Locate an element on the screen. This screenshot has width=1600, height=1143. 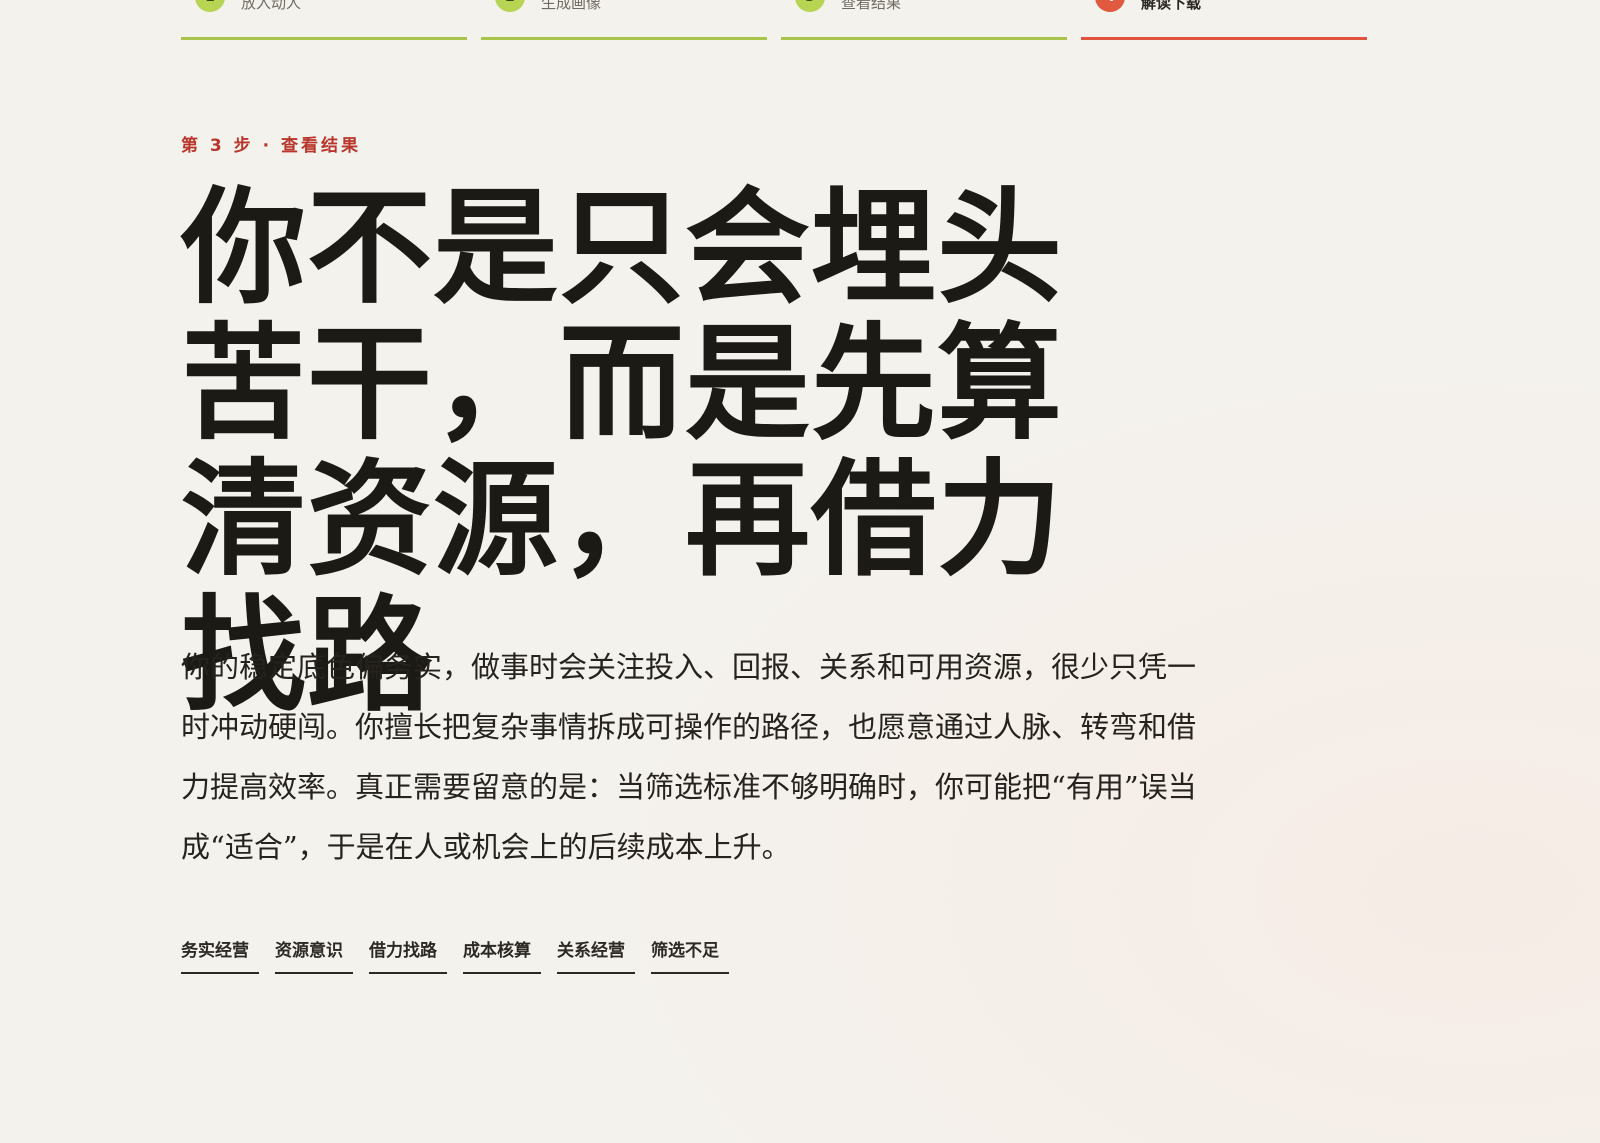
tag-item: 务实经营 is located at coordinates (220, 955).